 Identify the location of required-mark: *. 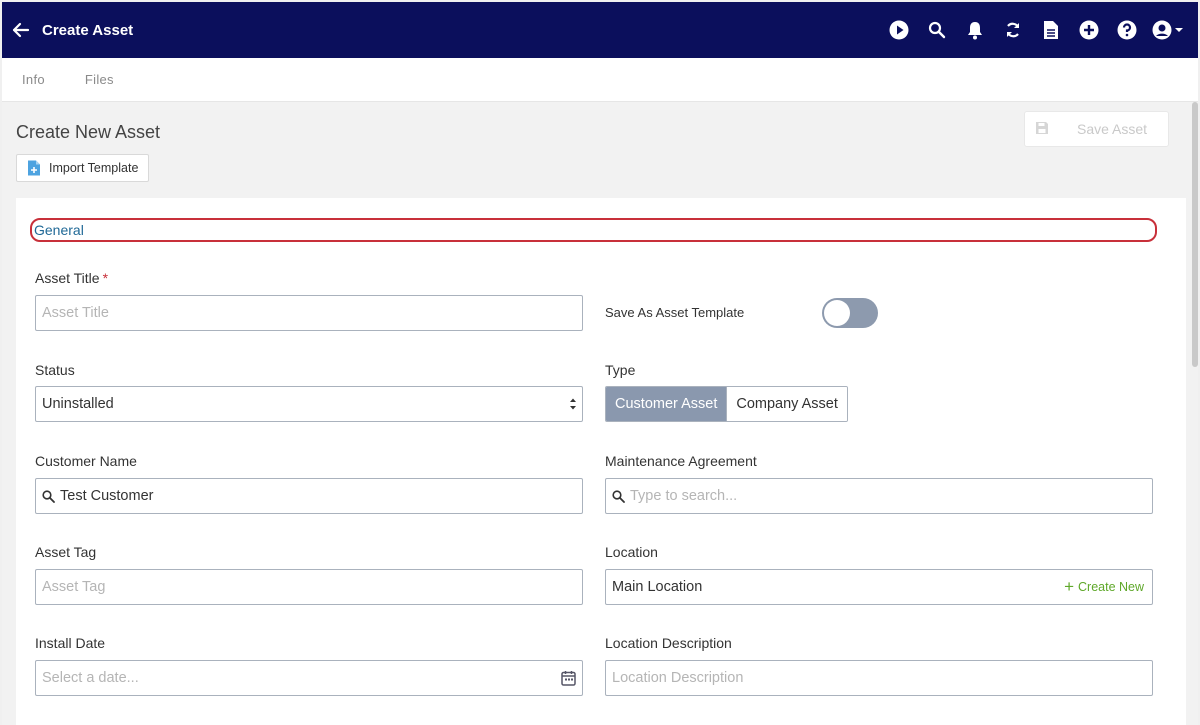
(105, 278).